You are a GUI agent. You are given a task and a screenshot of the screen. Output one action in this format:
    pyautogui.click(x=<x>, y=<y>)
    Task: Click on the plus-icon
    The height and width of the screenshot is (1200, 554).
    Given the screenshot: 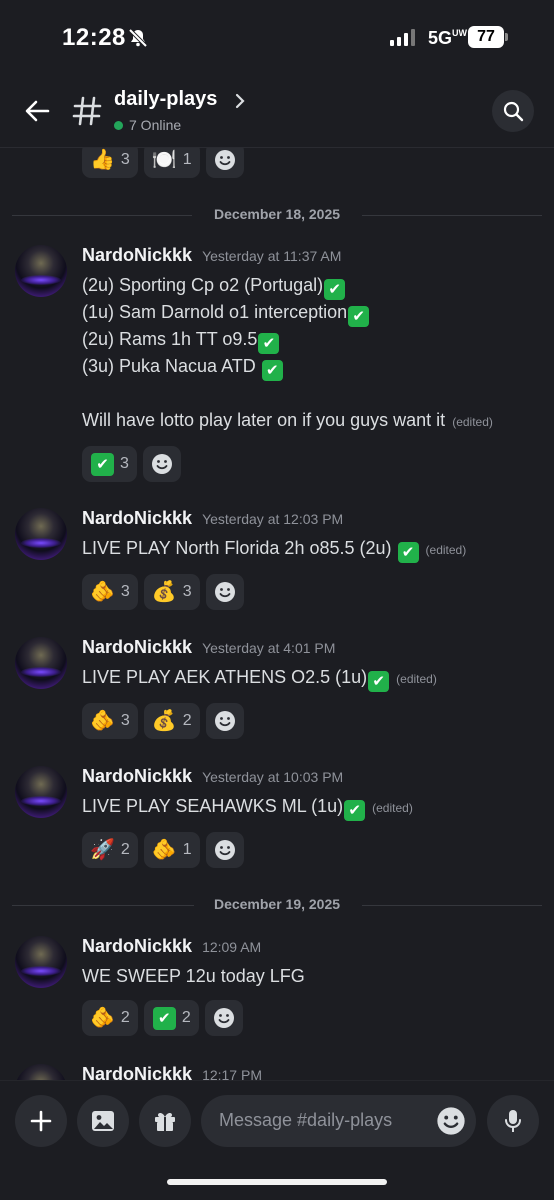 What is the action you would take?
    pyautogui.click(x=41, y=1121)
    